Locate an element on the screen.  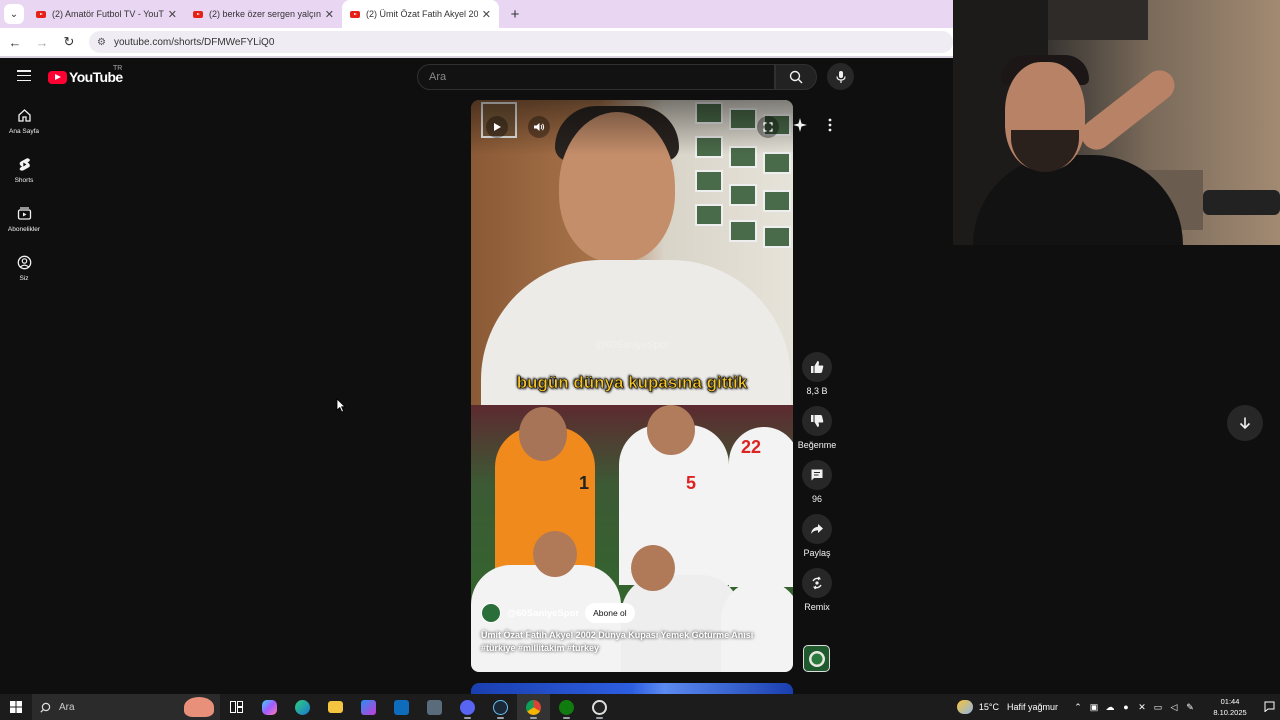
nav-item-subscriptions: Abonelikler is located at coordinates (24, 222).